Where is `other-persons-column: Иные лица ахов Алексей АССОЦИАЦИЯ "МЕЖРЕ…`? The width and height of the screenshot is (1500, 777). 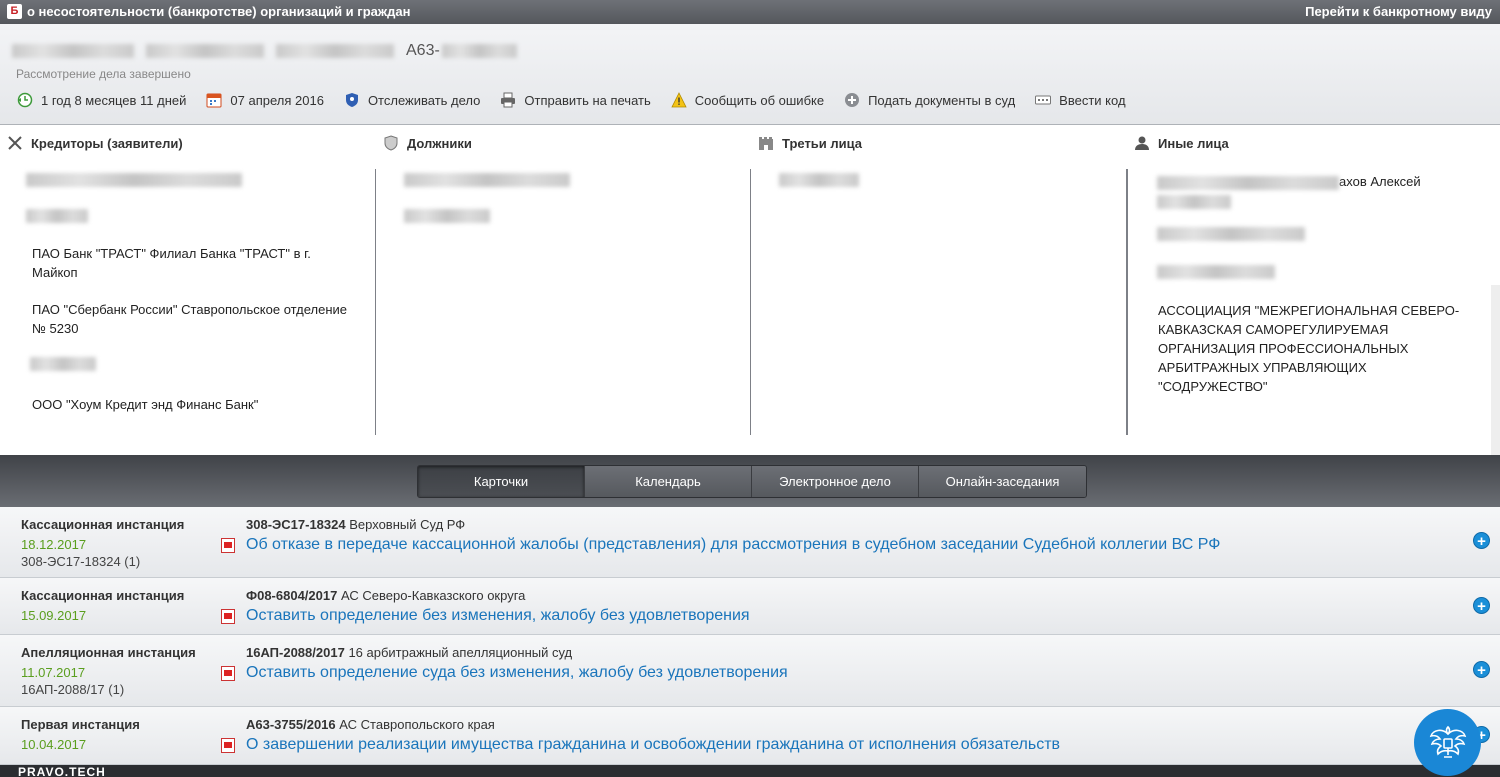 other-persons-column: Иные лица ахов Алексей АССОЦИАЦИЯ "МЕЖРЕ… is located at coordinates (1313, 290).